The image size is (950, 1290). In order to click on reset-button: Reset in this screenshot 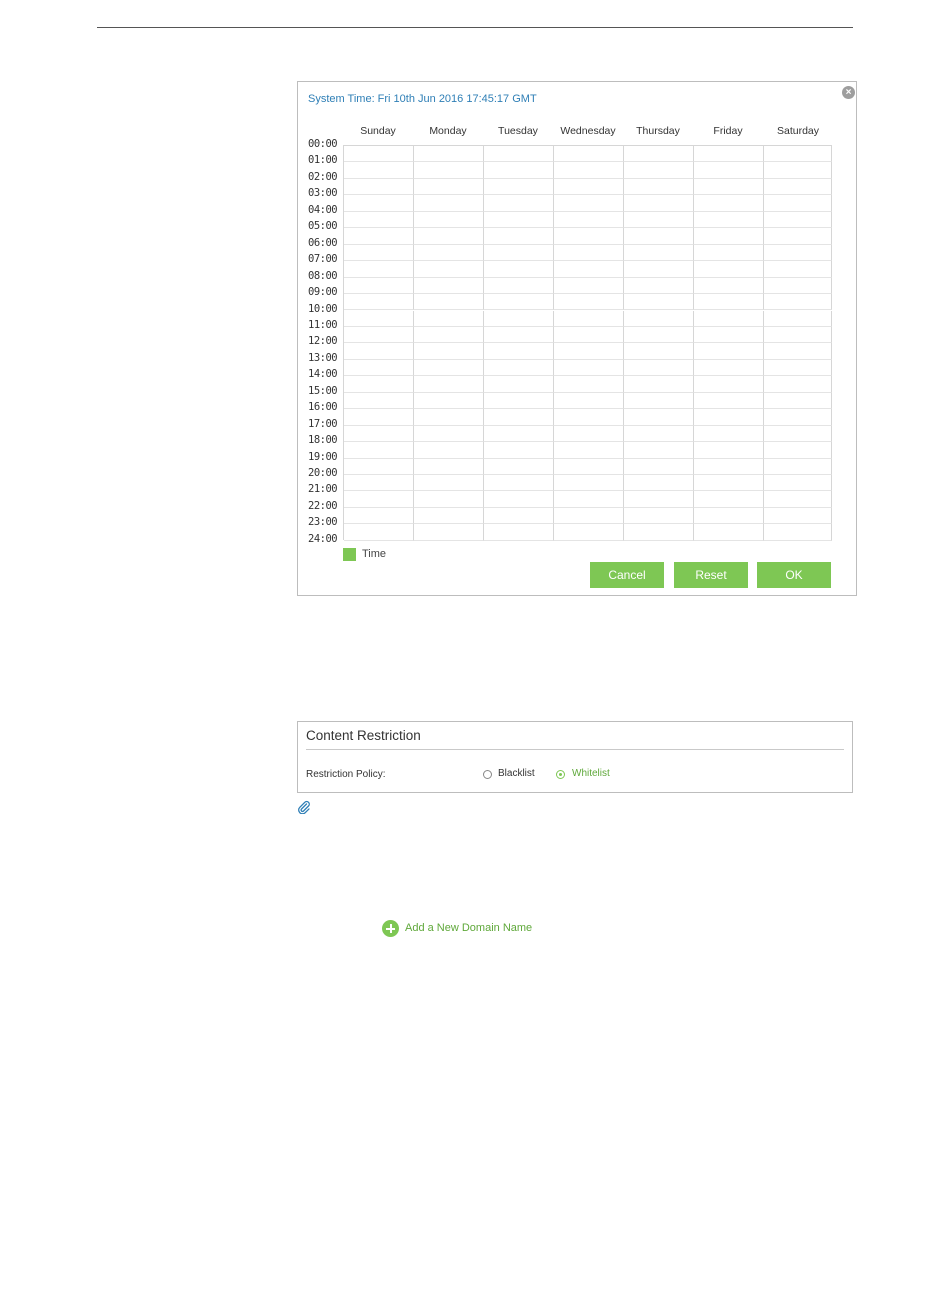, I will do `click(711, 575)`.